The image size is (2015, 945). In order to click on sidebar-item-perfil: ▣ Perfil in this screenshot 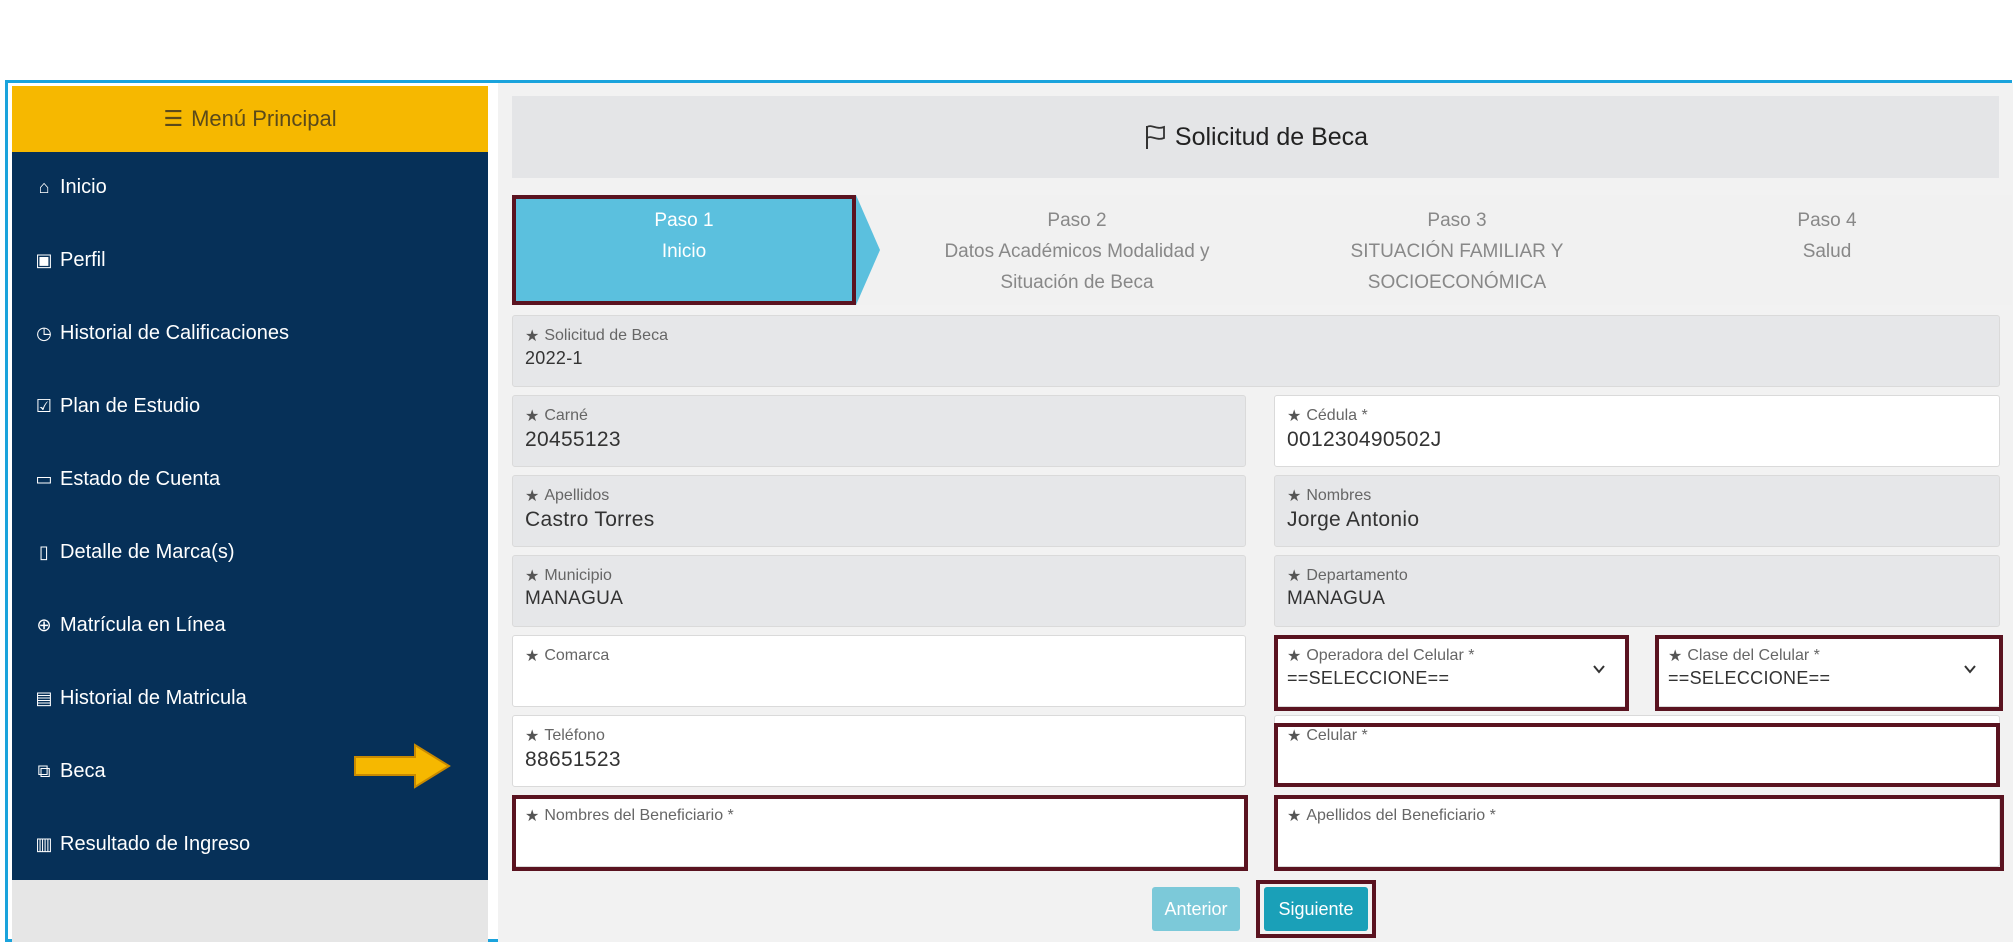, I will do `click(69, 260)`.